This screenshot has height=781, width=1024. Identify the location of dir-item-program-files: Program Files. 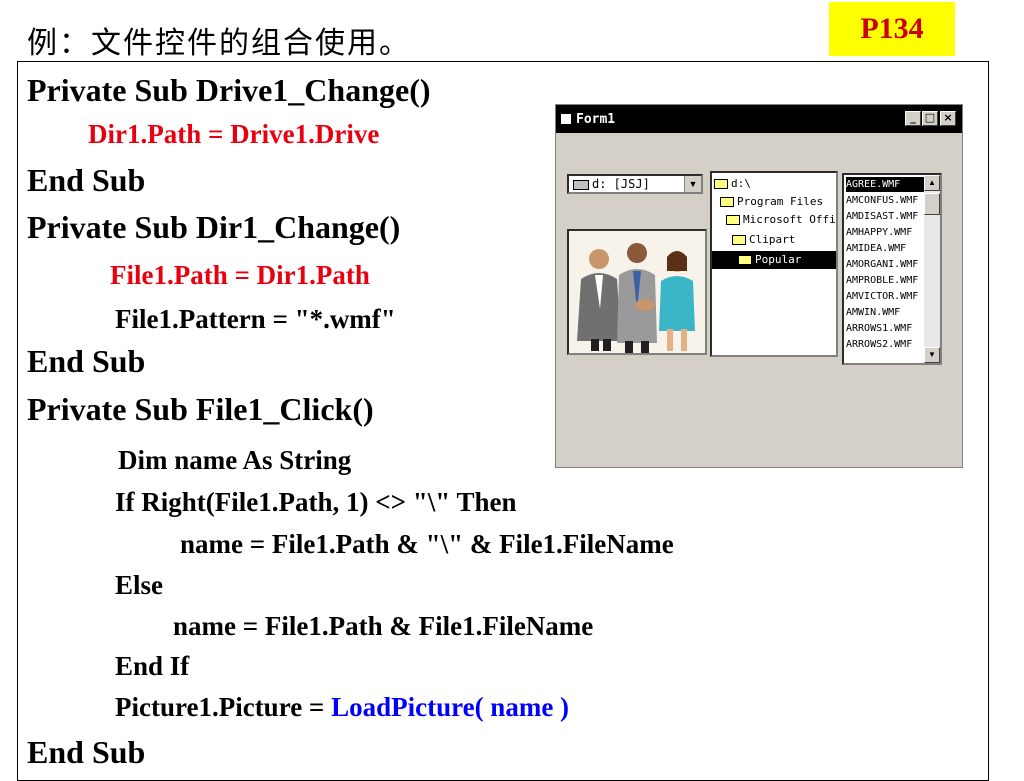
(771, 202).